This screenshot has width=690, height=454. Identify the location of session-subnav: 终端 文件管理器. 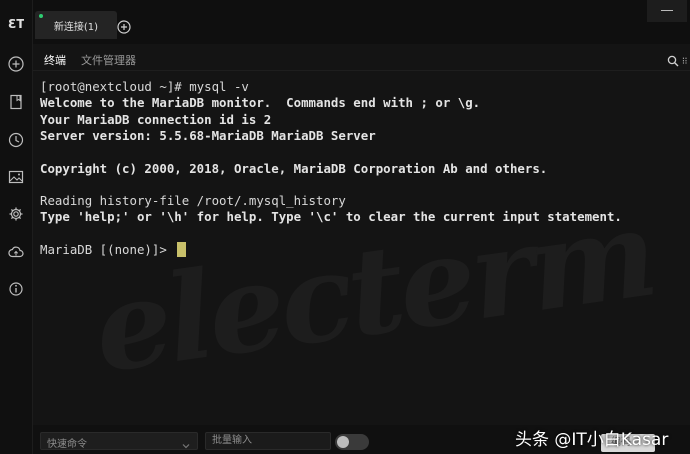
(361, 59).